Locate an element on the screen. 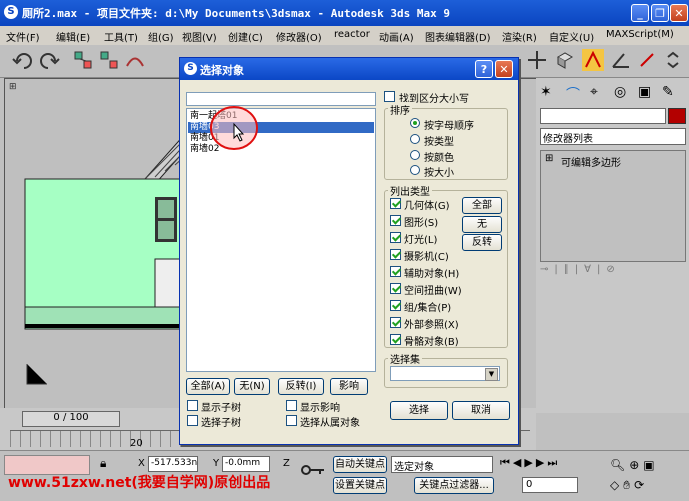 This screenshot has width=689, height=501. type-shapes-checkbox is located at coordinates (395, 220).